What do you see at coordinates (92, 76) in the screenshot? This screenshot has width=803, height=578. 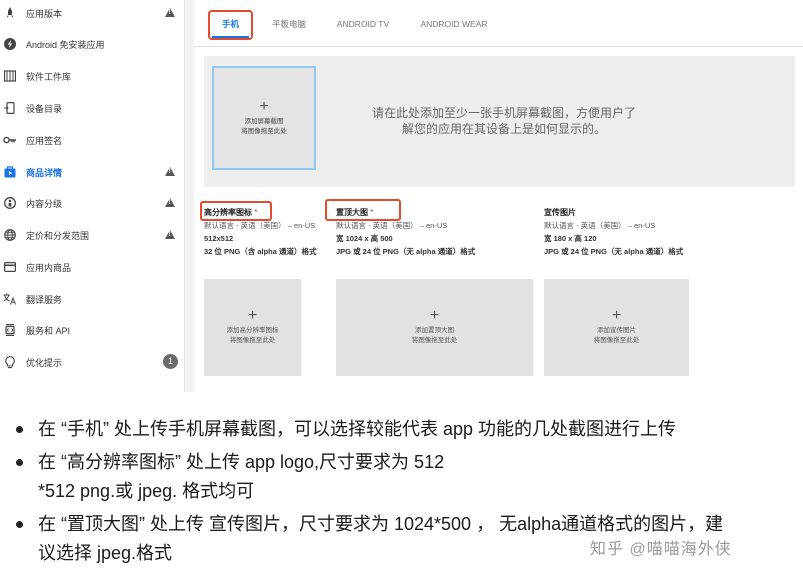 I see `sidebar-item-artifact-library: 软件工件库` at bounding box center [92, 76].